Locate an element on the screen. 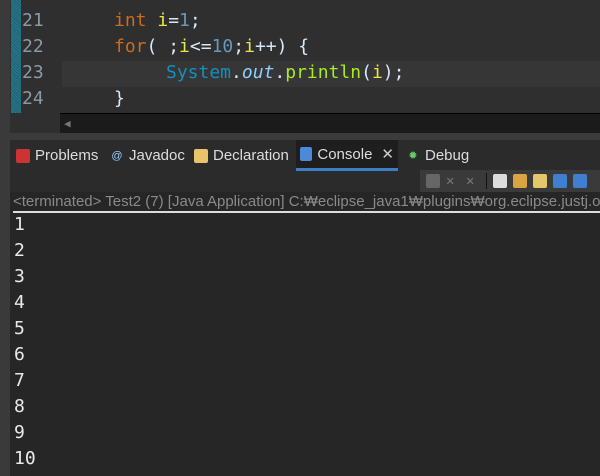 The width and height of the screenshot is (600, 476). code-token: = is located at coordinates (174, 20).